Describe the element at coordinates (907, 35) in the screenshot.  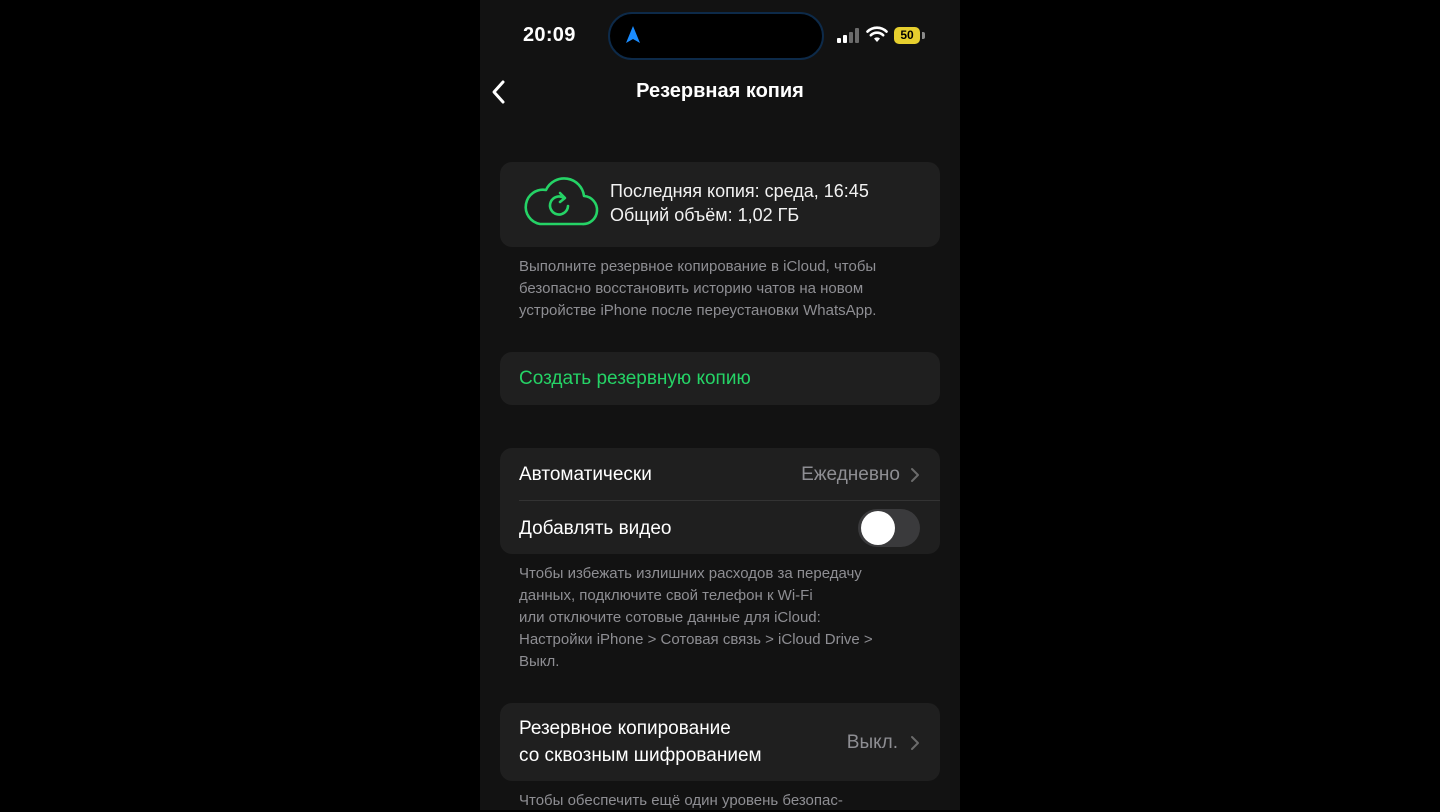
I see `battery-indicator: 50` at that location.